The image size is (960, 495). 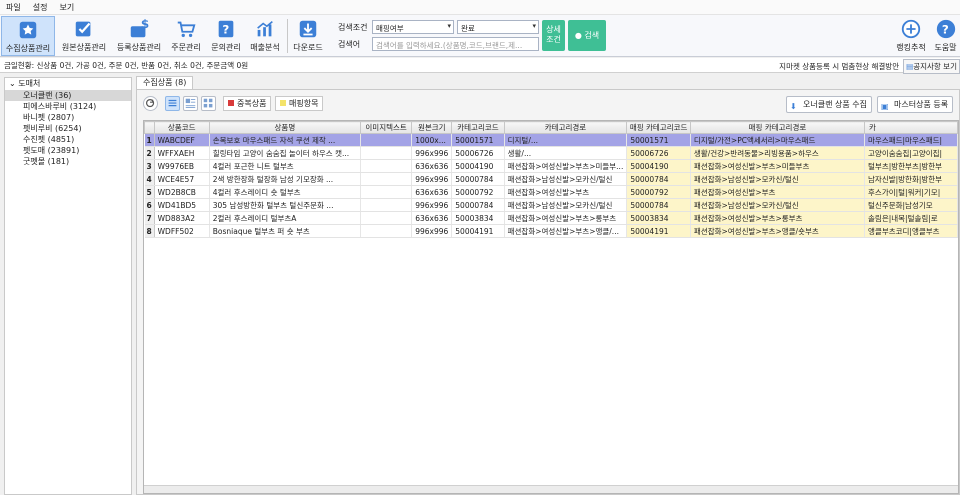 I want to click on menu-file: 파일, so click(x=13, y=7).